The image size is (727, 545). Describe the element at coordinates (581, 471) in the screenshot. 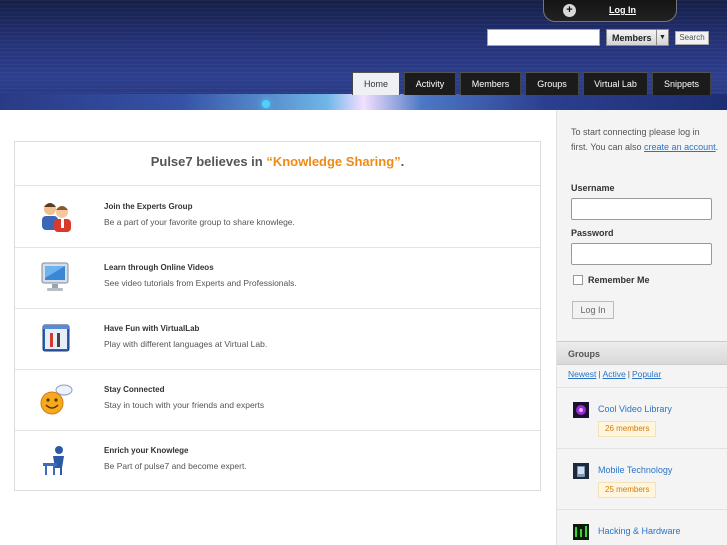

I see `mobile-technology-icon` at that location.